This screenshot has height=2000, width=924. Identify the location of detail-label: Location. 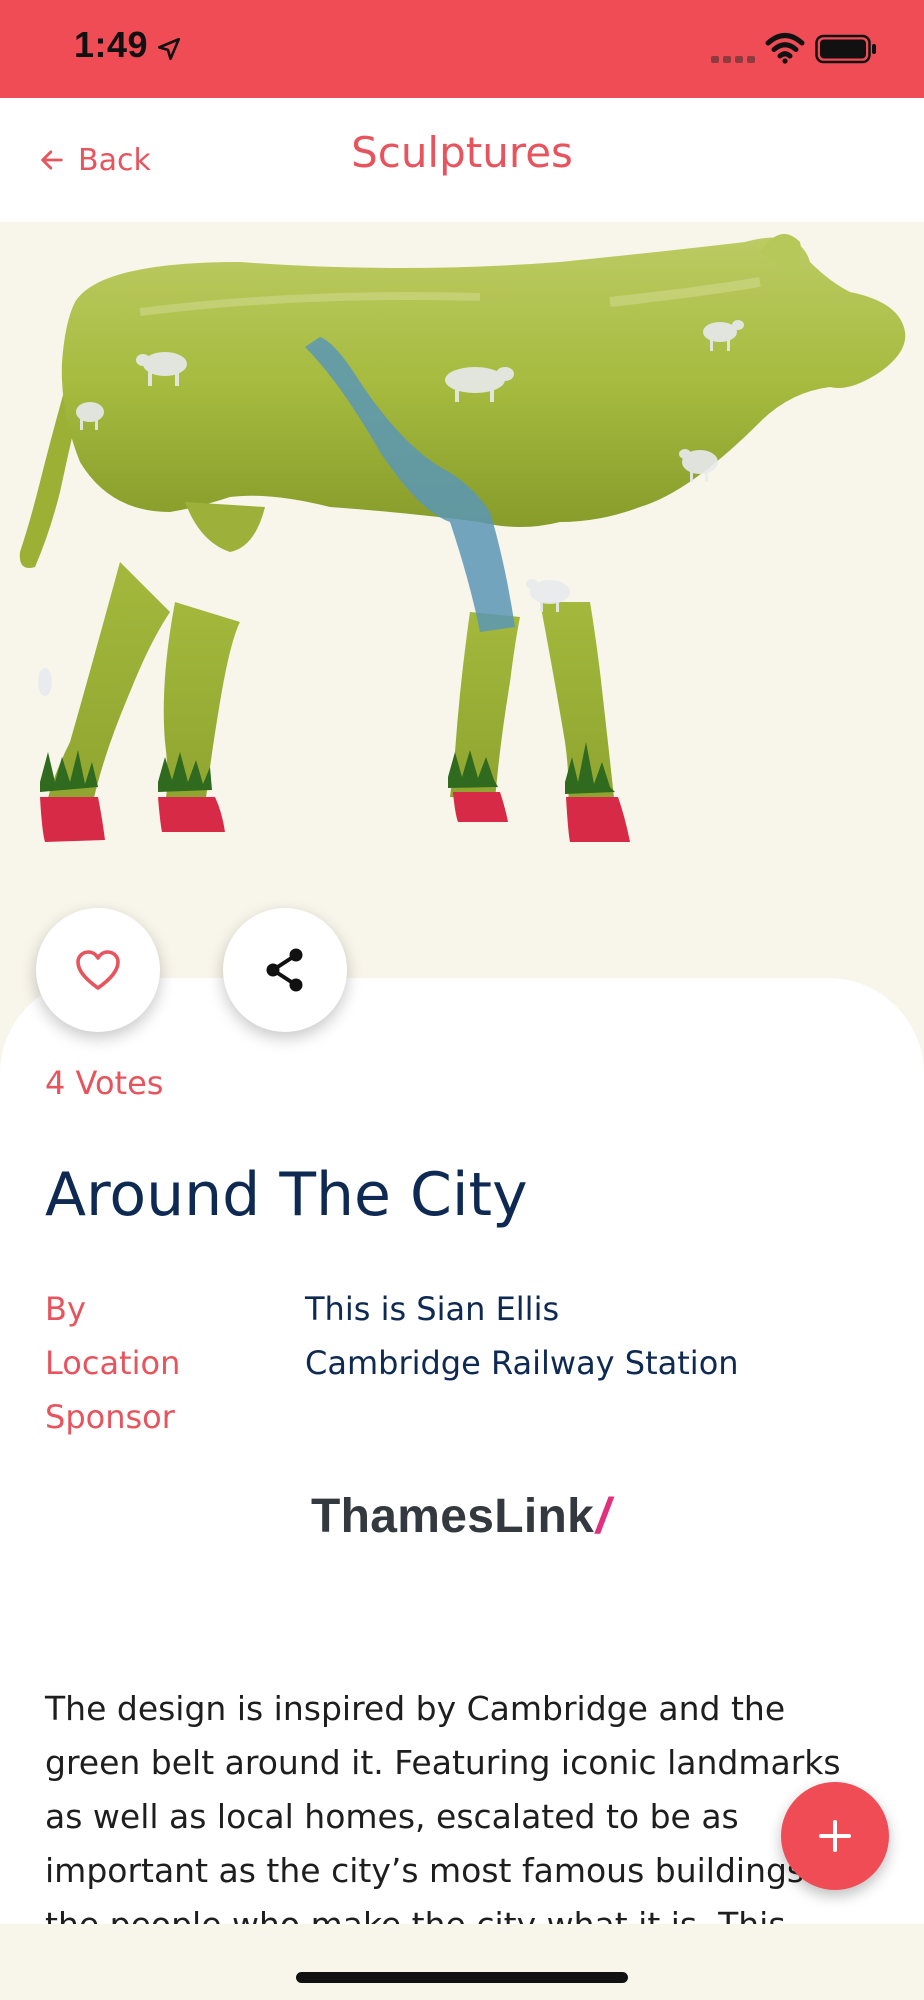
(113, 1363).